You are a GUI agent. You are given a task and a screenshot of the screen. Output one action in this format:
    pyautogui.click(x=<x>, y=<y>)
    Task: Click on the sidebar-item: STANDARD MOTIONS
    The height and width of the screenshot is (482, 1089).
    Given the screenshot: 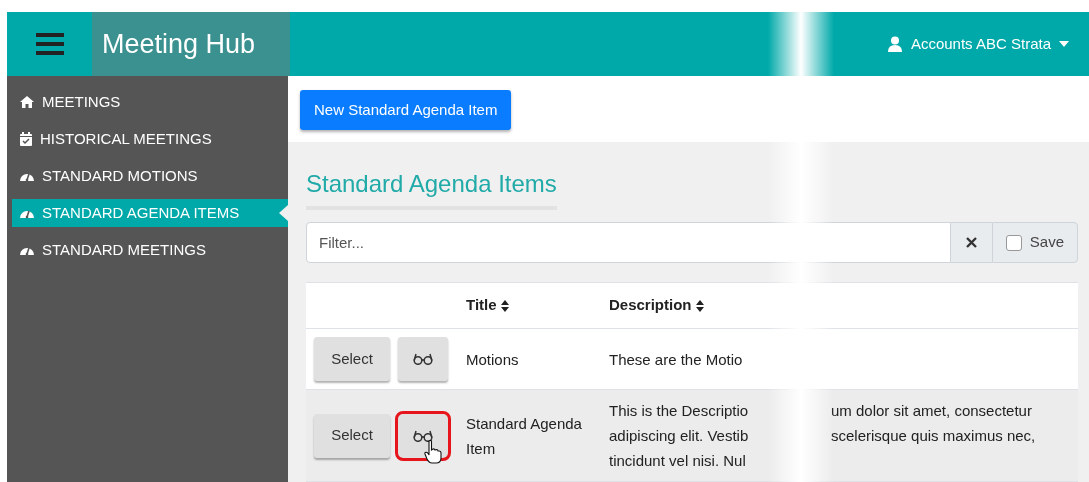 What is the action you would take?
    pyautogui.click(x=150, y=176)
    